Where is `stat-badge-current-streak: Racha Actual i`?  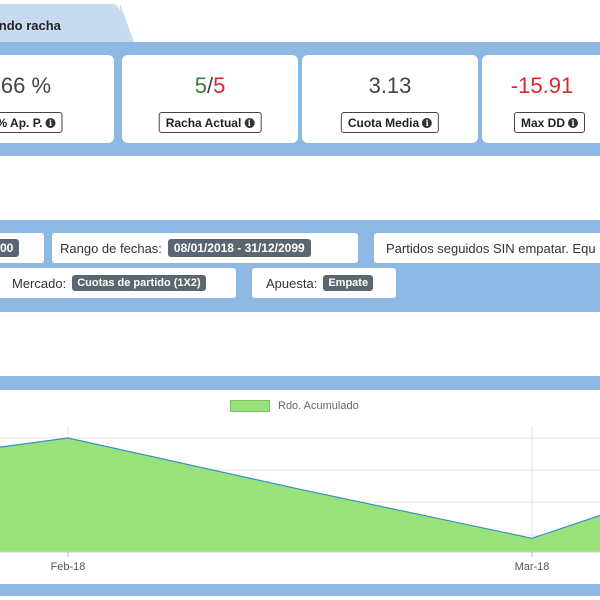 stat-badge-current-streak: Racha Actual i is located at coordinates (210, 122).